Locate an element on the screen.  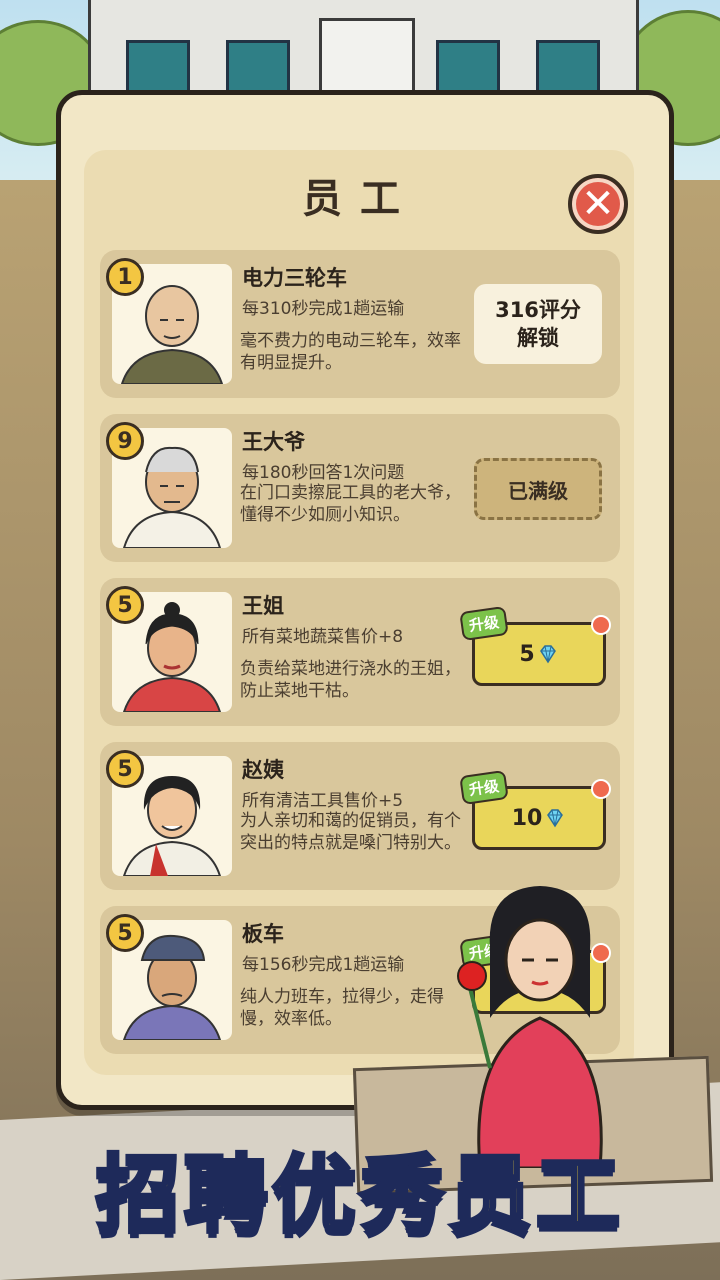
promo-banner: 招聘优秀员工 is located at coordinates (359, 1195).